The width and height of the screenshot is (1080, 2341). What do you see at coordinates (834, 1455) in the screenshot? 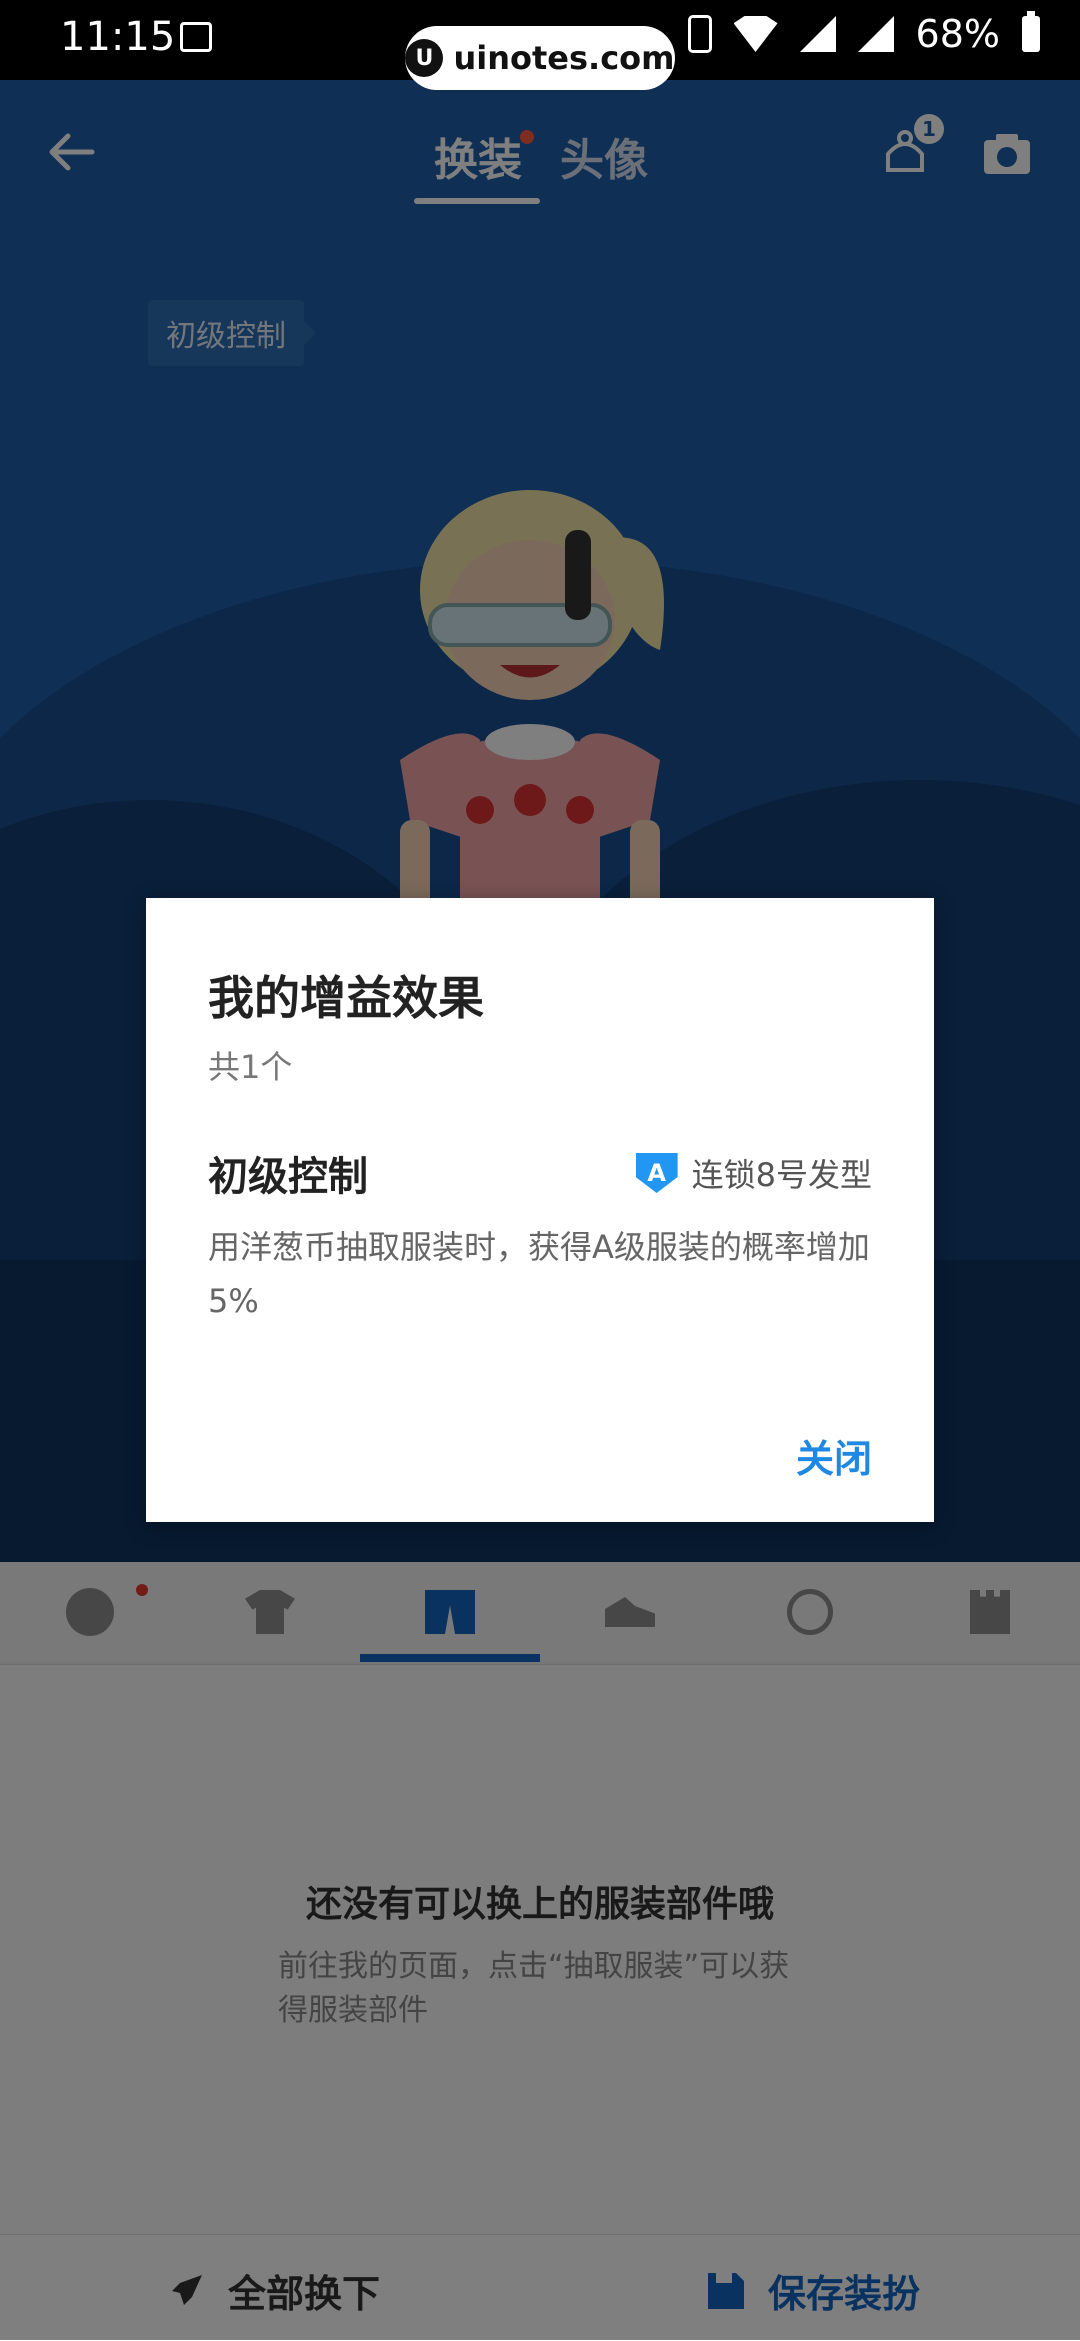
I see `close-button: 关闭` at bounding box center [834, 1455].